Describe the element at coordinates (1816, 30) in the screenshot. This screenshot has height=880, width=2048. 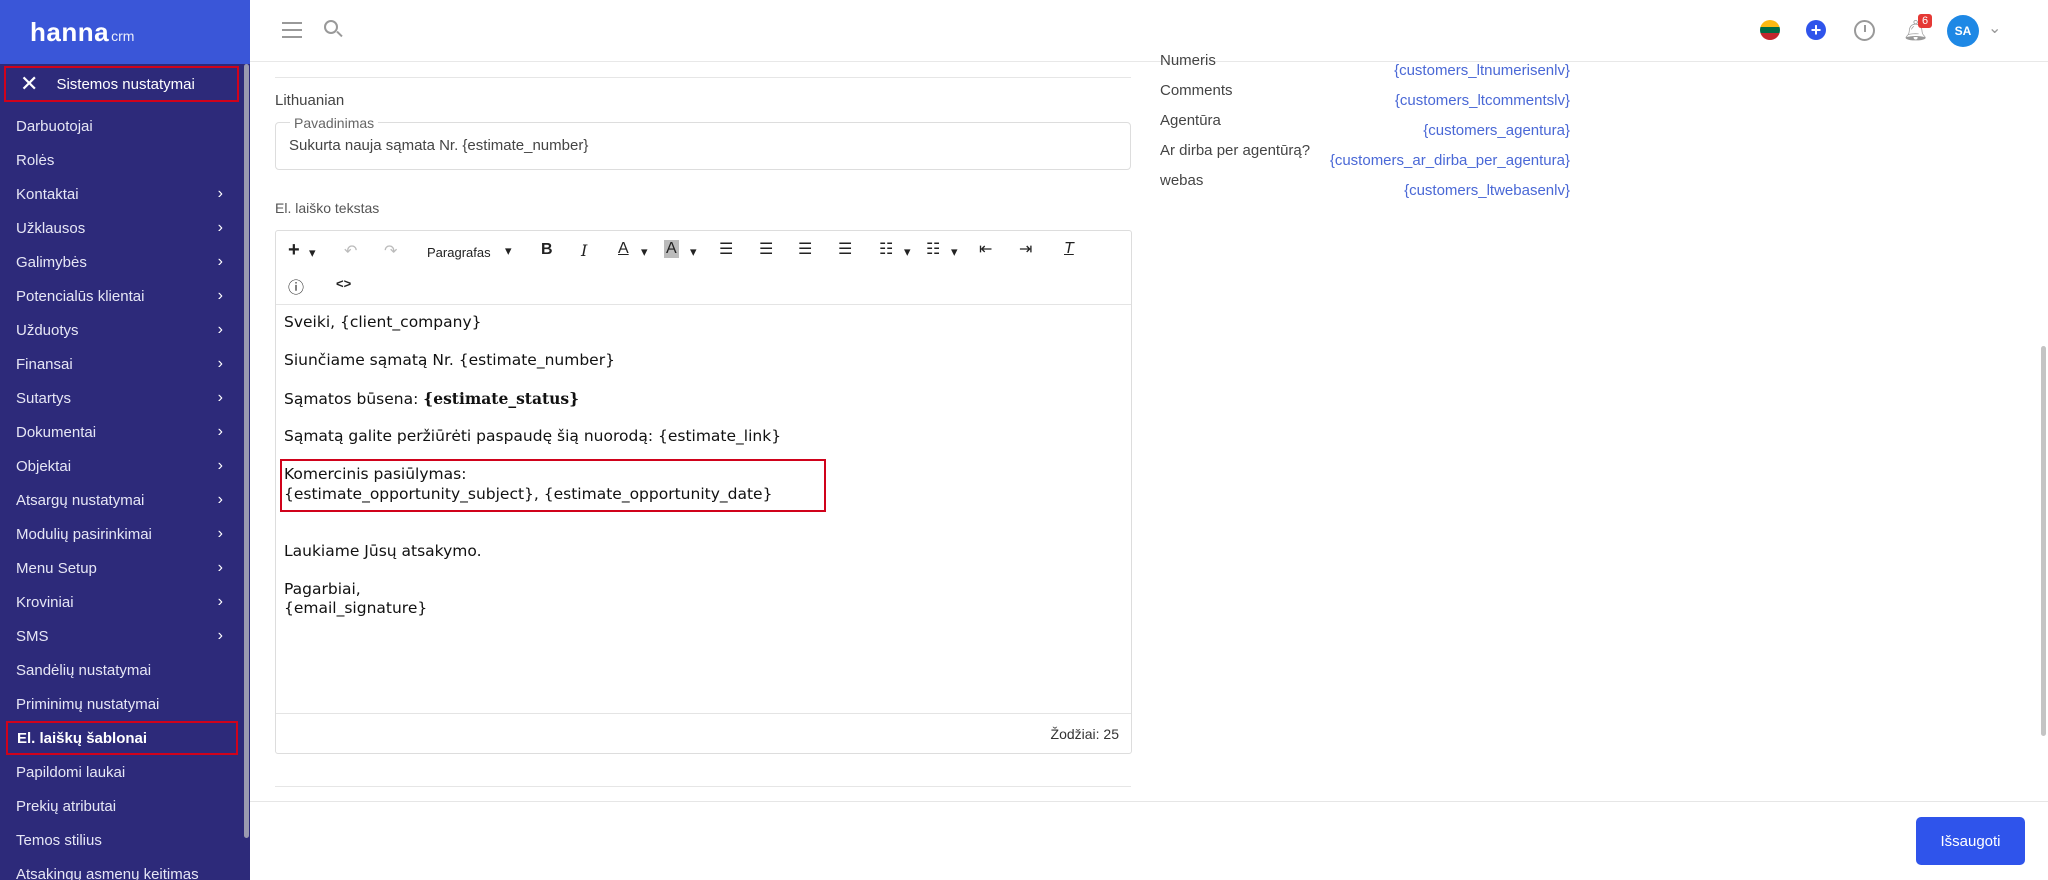
I see `add-icon: +` at that location.